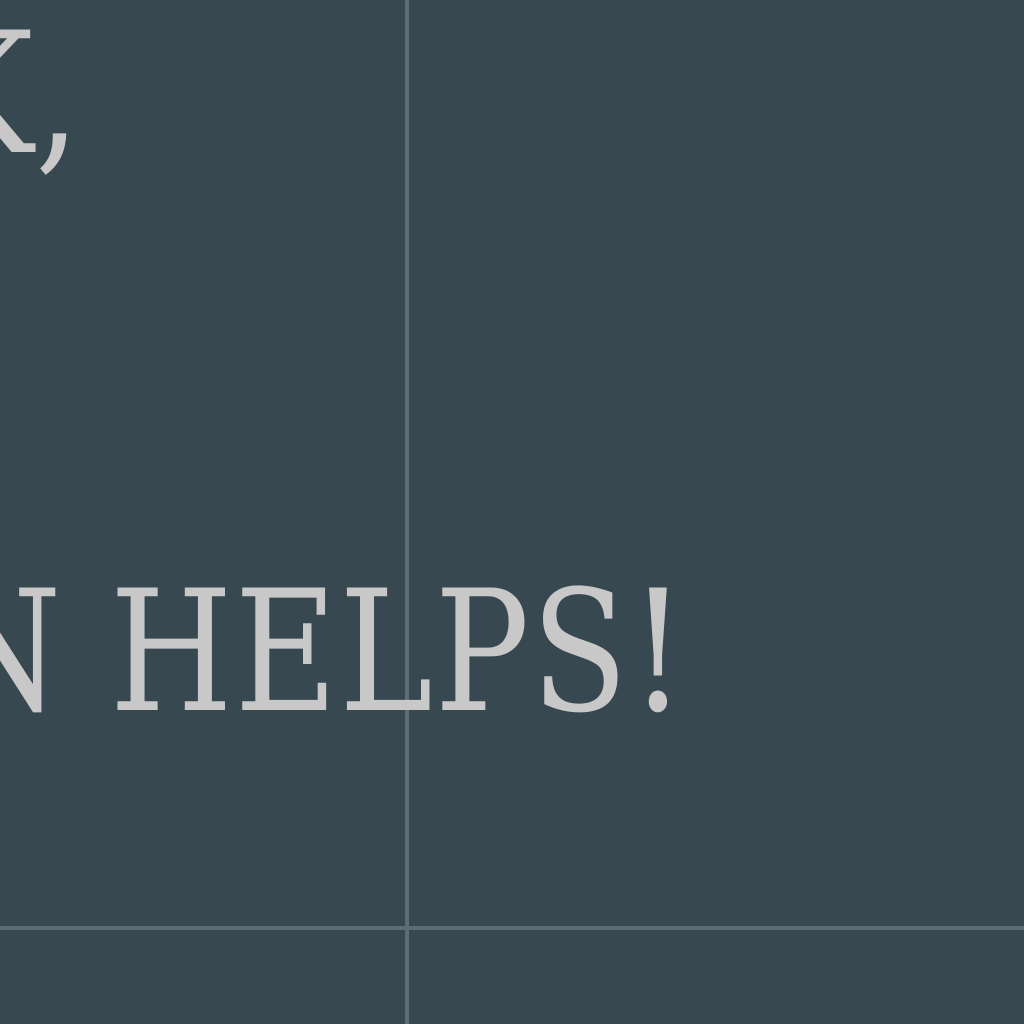 Image resolution: width=1024 pixels, height=1024 pixels. Describe the element at coordinates (512, 928) in the screenshot. I see `horizontal-guide-line` at that location.